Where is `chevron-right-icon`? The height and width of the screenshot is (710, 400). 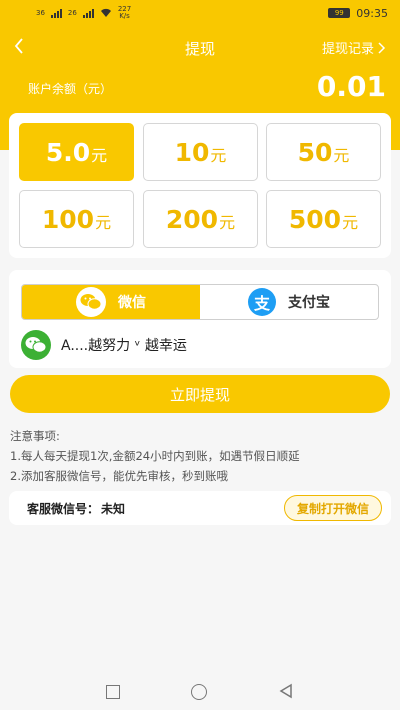 chevron-right-icon is located at coordinates (382, 47).